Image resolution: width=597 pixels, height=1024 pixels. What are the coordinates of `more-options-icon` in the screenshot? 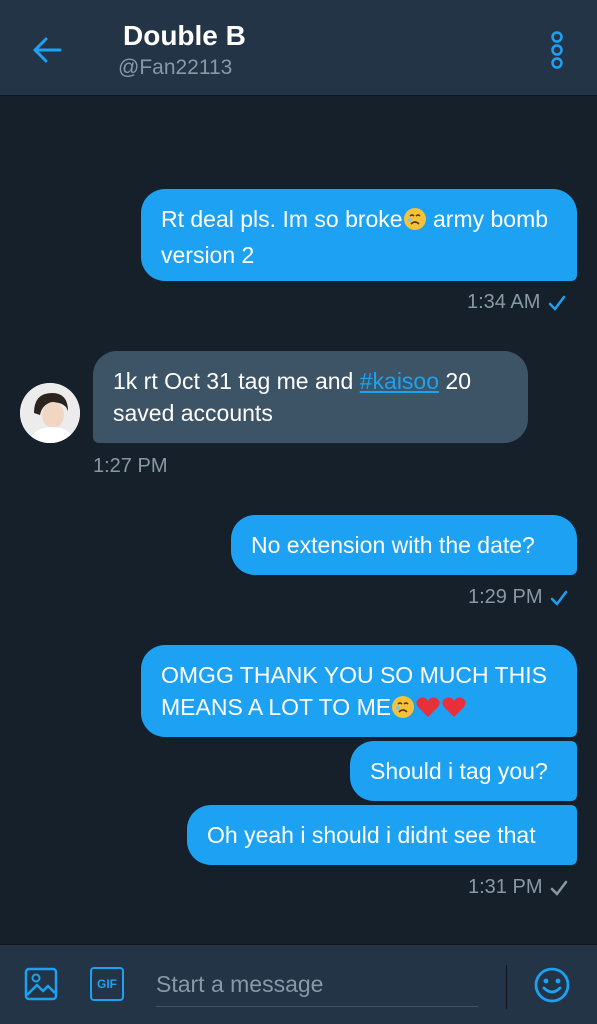 It's located at (557, 50).